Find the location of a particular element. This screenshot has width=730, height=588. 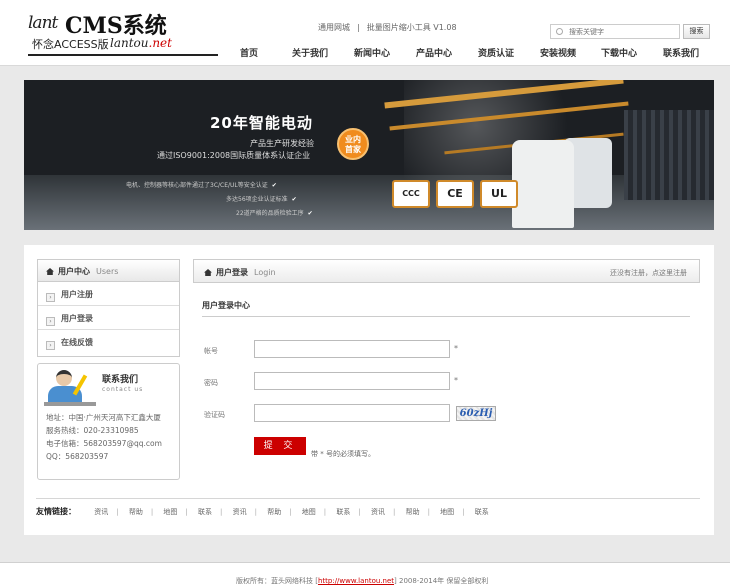

contact-title: 联系我们 is located at coordinates (120, 380).